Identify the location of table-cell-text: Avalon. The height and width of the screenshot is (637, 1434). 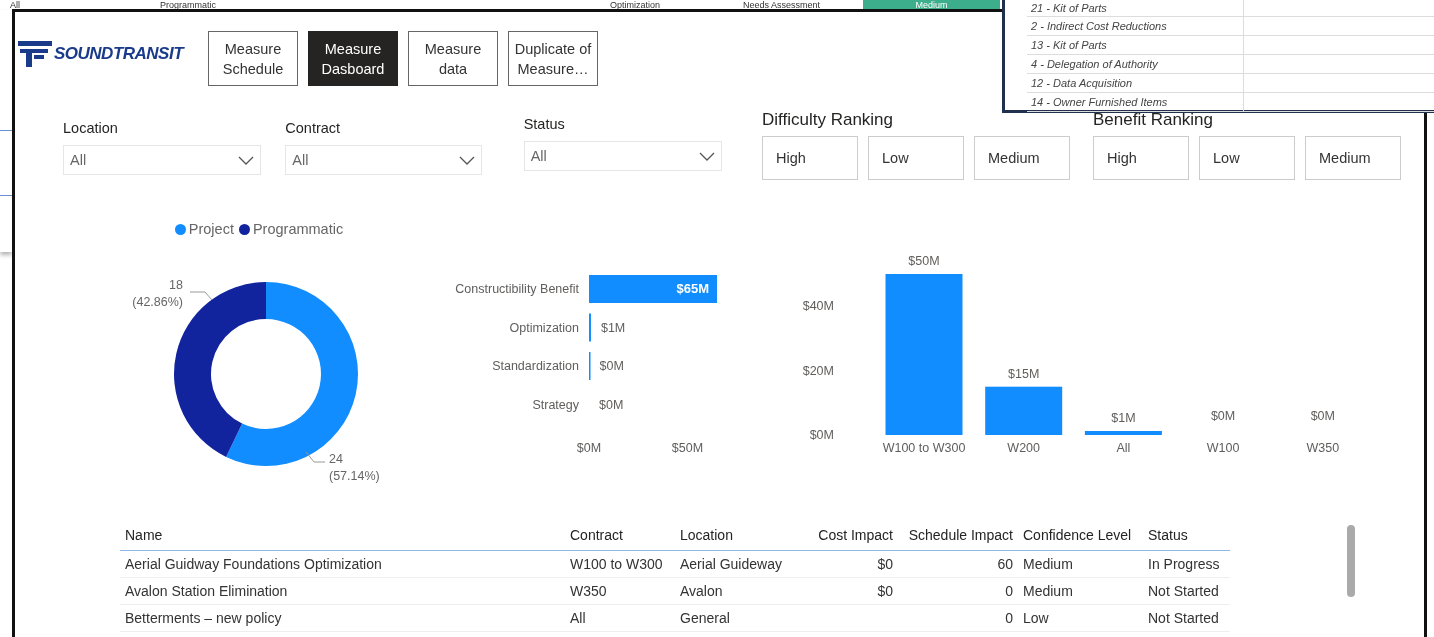
(701, 591).